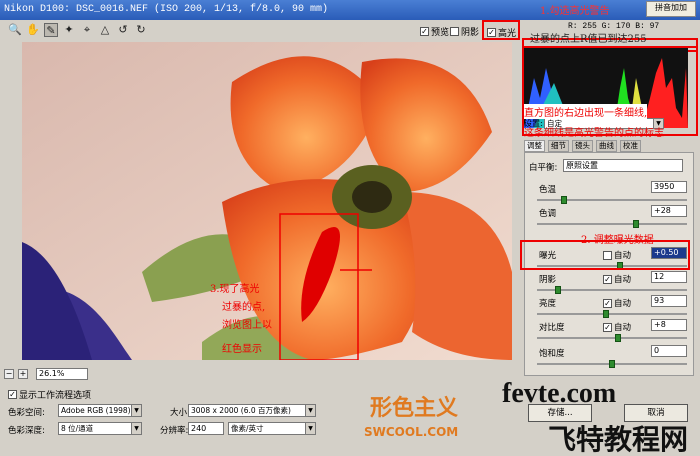  I want to click on resolution-unit-value: 像素/英寸, so click(247, 428).